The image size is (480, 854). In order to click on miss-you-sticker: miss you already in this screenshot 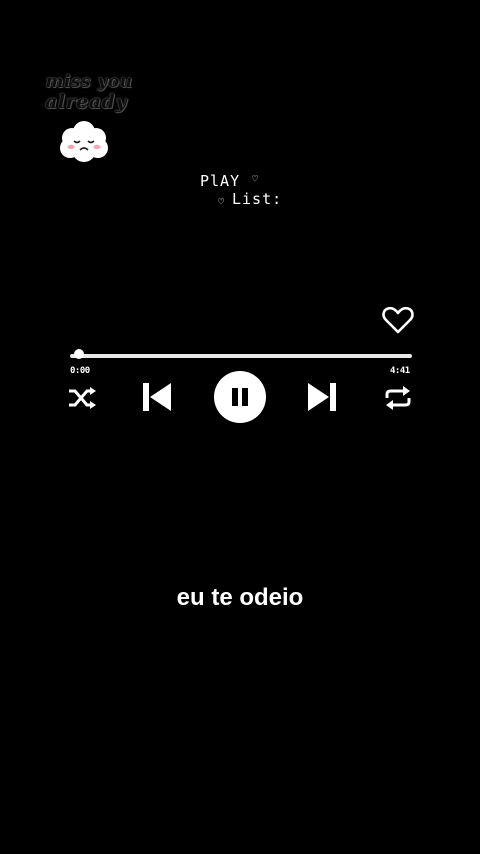, I will do `click(89, 120)`.